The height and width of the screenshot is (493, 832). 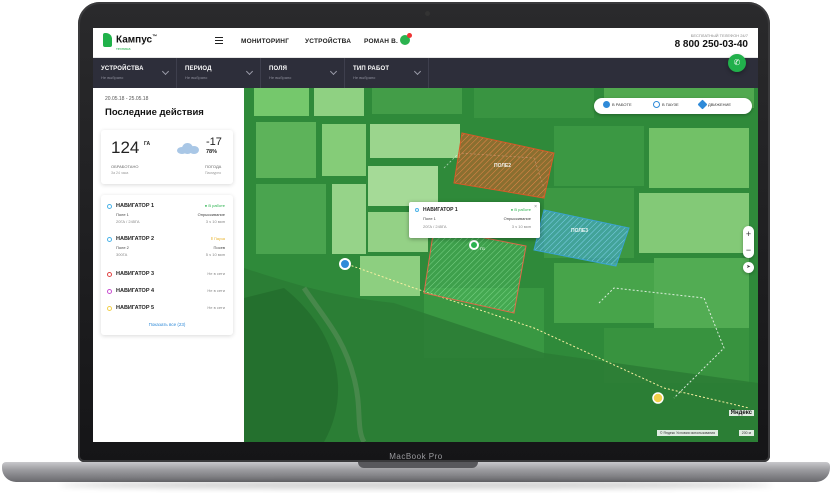 What do you see at coordinates (135, 239) in the screenshot?
I see `navigator-name: НАВИГАТОР 2` at bounding box center [135, 239].